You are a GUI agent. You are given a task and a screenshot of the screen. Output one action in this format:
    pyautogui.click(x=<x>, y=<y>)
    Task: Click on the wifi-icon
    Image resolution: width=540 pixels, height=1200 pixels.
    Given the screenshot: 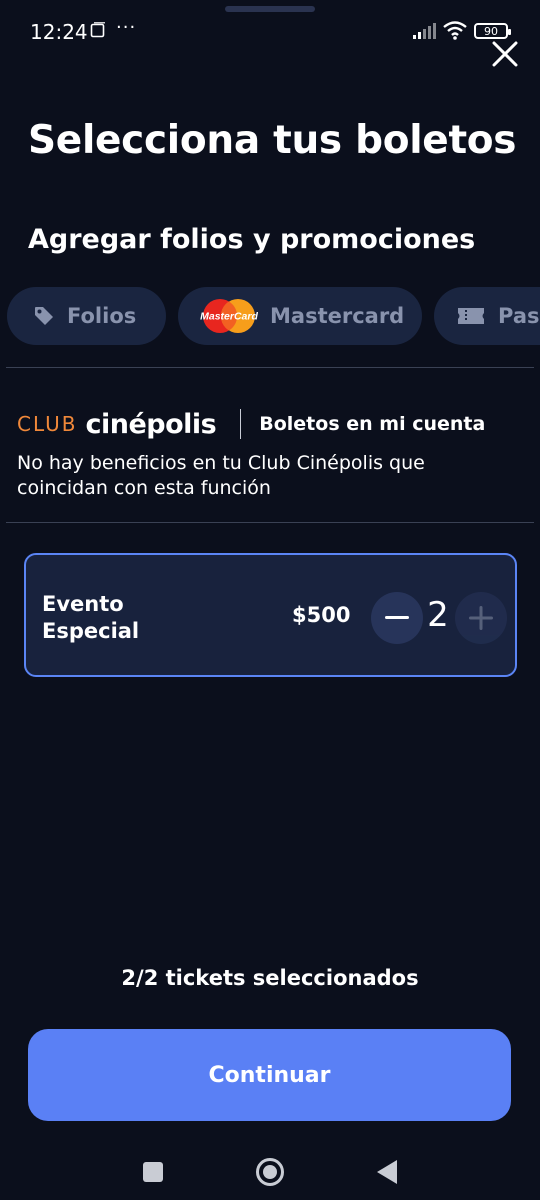 What is the action you would take?
    pyautogui.click(x=455, y=32)
    